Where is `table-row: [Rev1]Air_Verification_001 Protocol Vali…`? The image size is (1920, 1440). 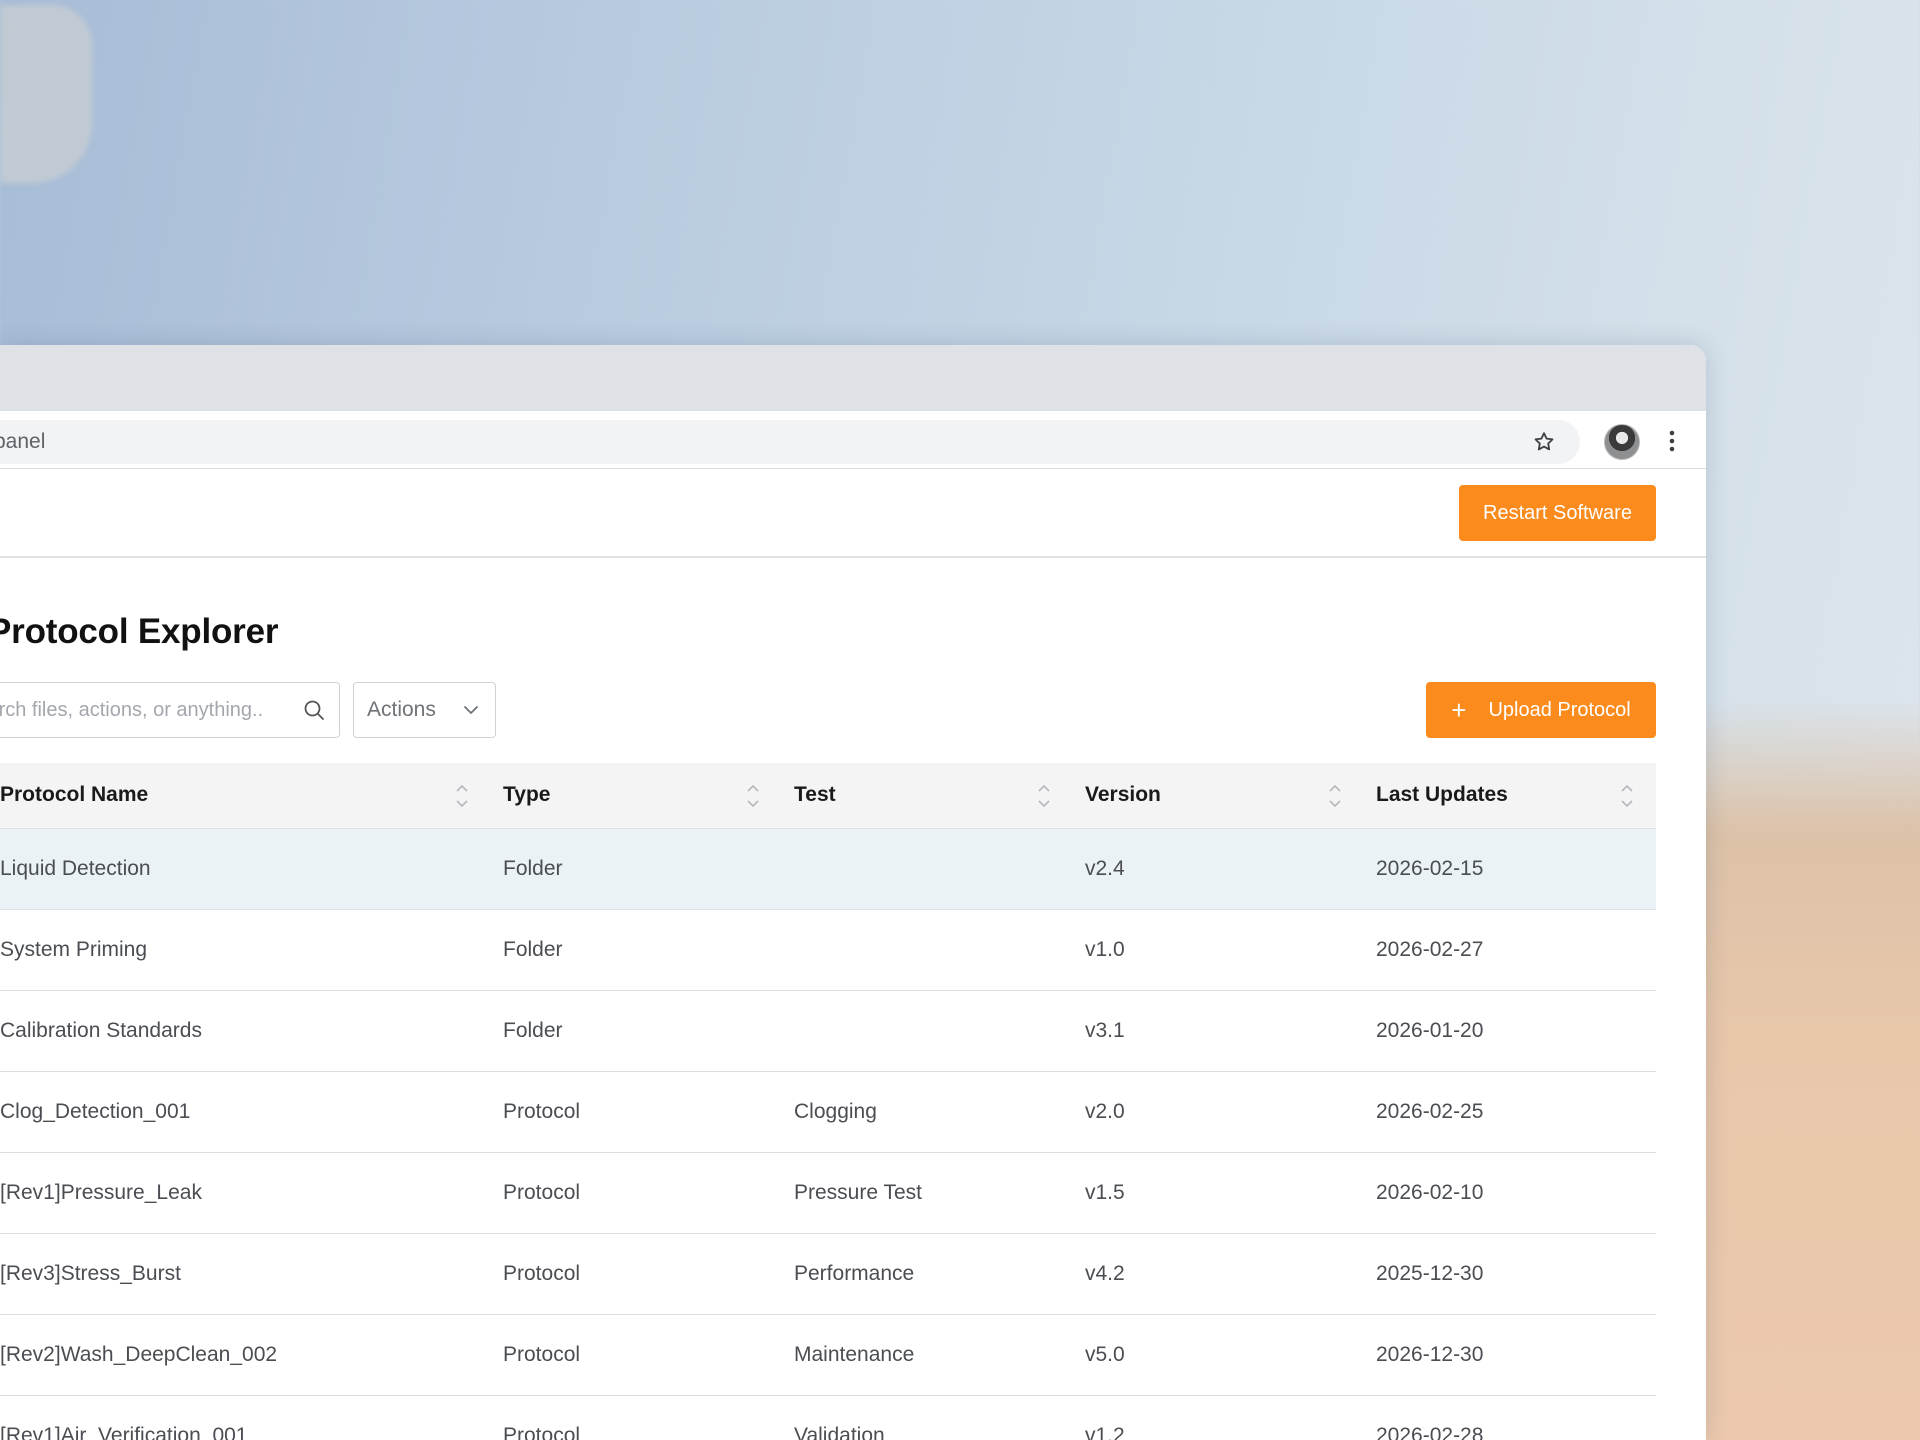
table-row: [Rev1]Air_Verification_001 Protocol Vali… is located at coordinates (828, 1417).